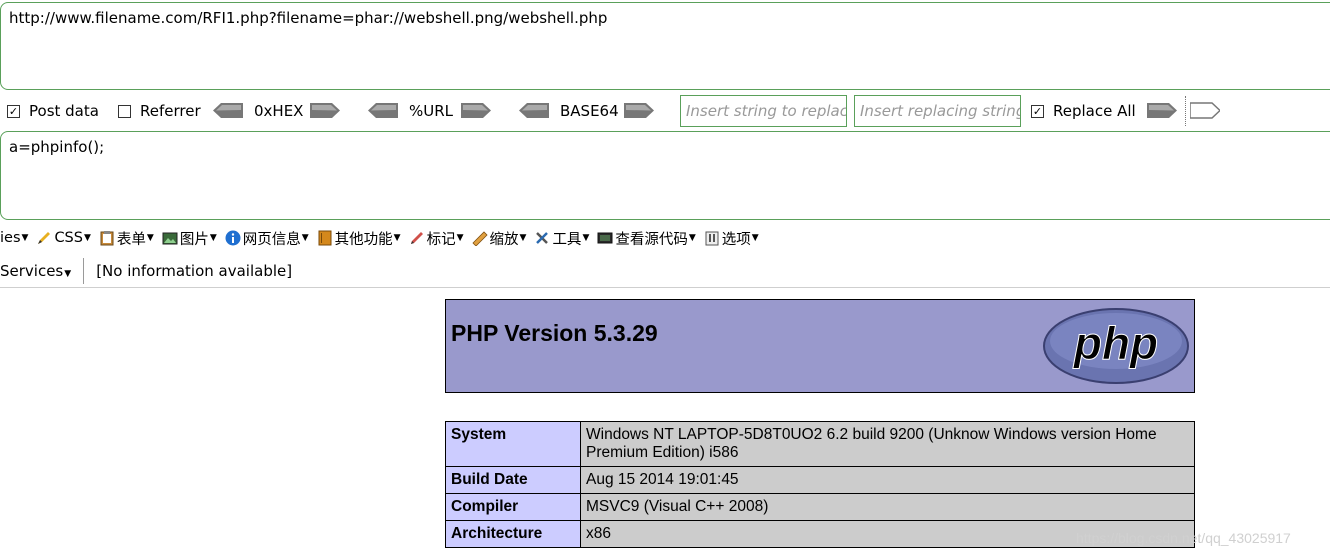 This screenshot has width=1330, height=559. I want to click on post-data-toggle: ✓ Post data, so click(53, 111).